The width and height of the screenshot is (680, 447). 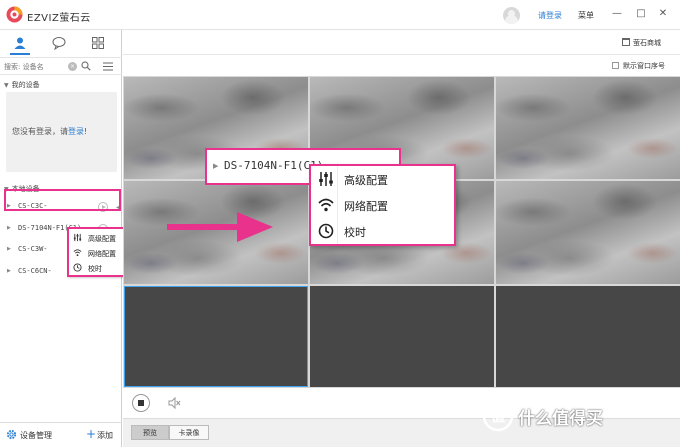 I want to click on list-icon, so click(x=108, y=66).